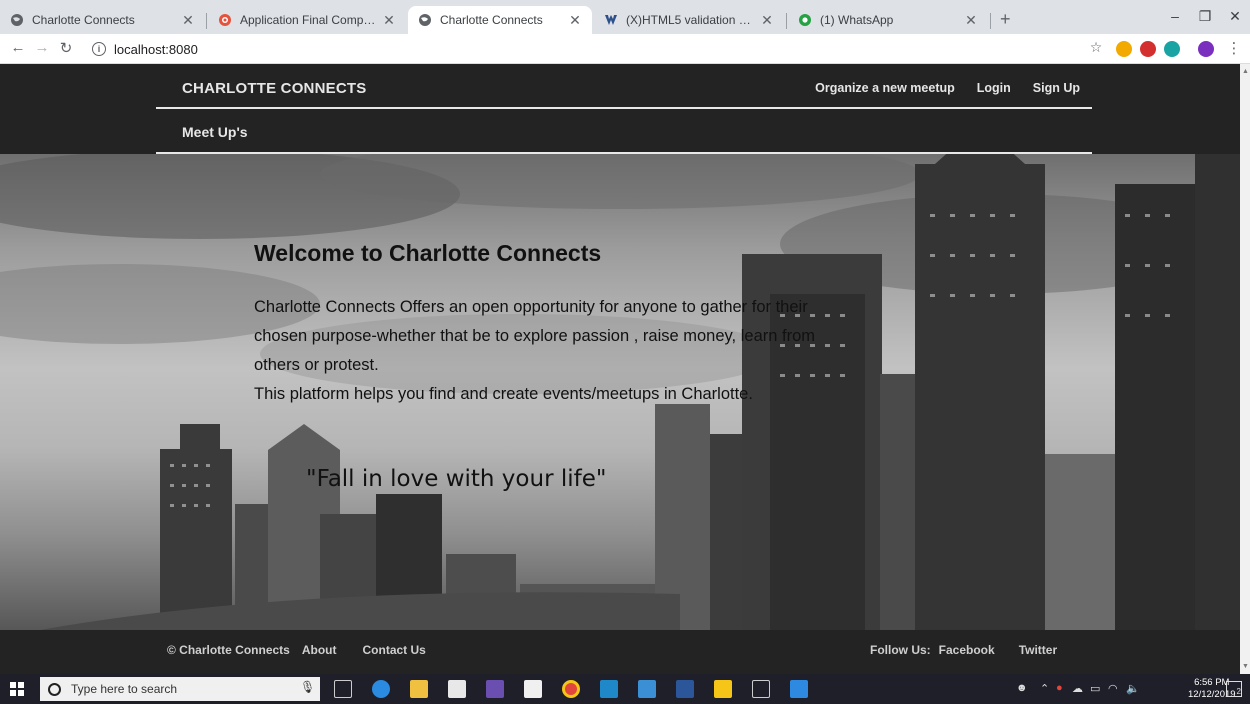 Image resolution: width=1250 pixels, height=704 pixels. What do you see at coordinates (1245, 369) in the screenshot?
I see `page-scrollbar: ▲ ▼` at bounding box center [1245, 369].